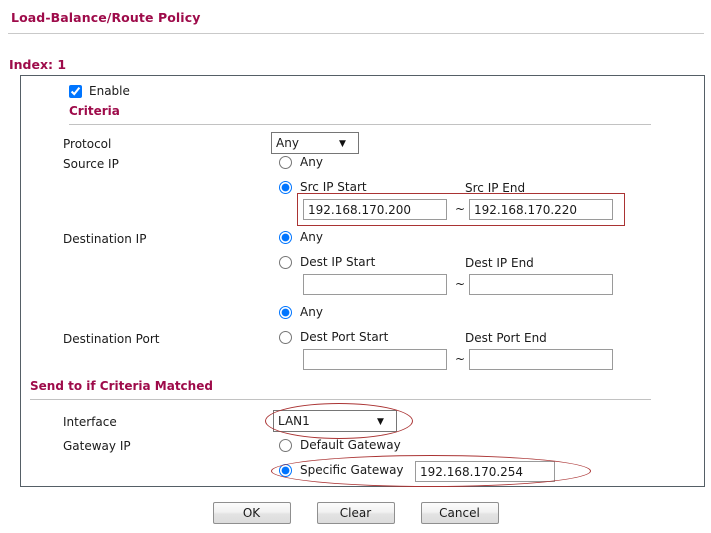 This screenshot has width=711, height=533. What do you see at coordinates (285, 262) in the screenshot?
I see `destination-ip-range-radio` at bounding box center [285, 262].